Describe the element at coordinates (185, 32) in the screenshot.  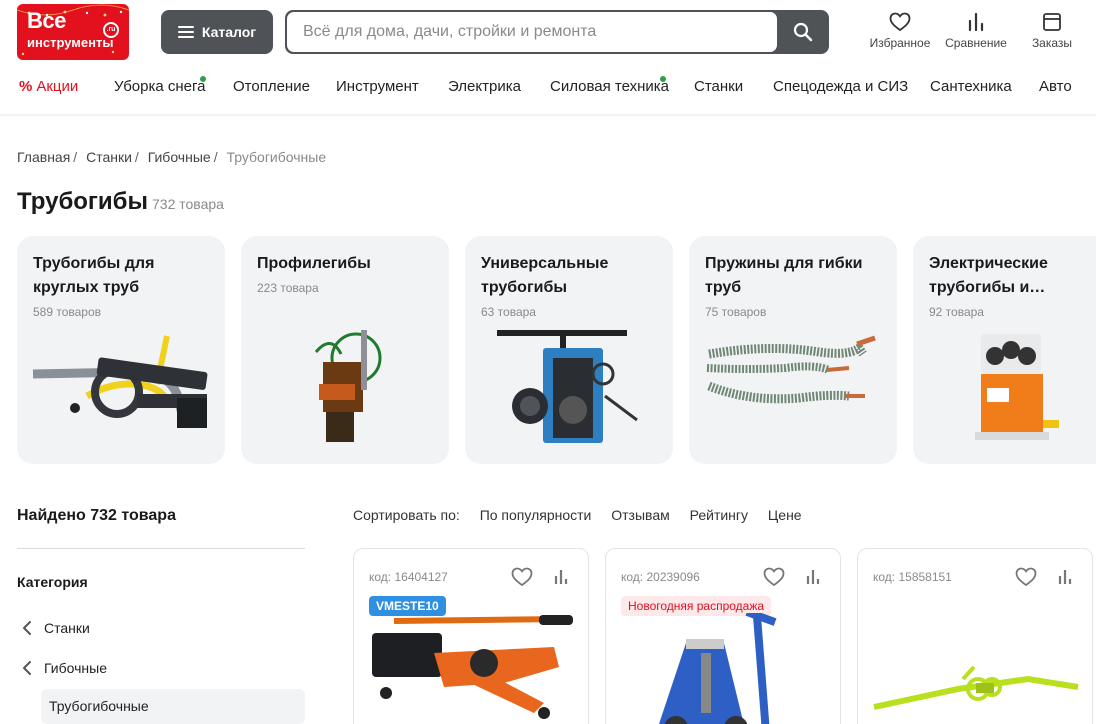
I see `menu-icon` at that location.